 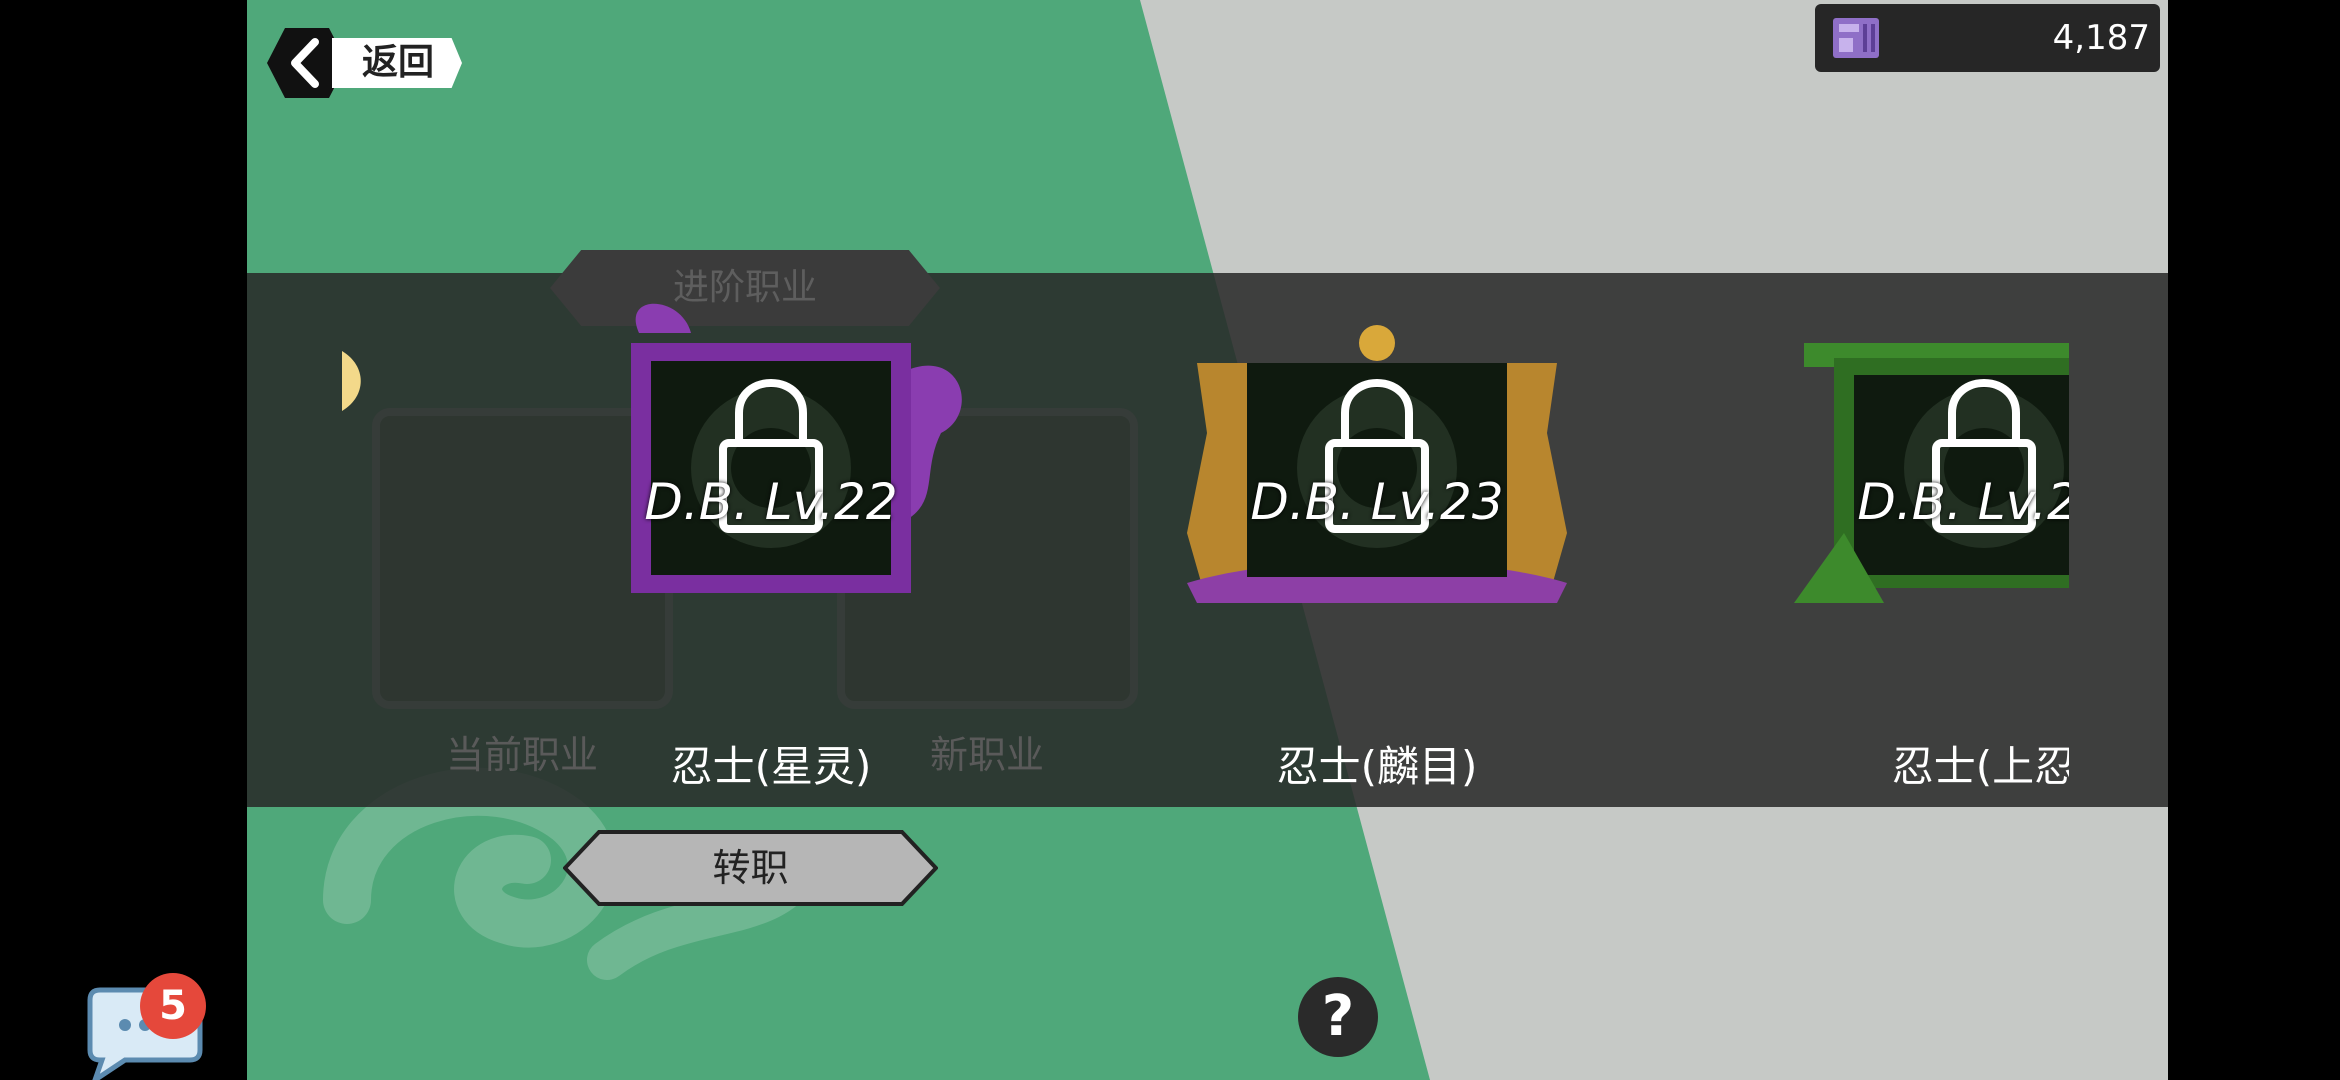 I want to click on job-level: D.B. Lv.23, so click(x=1377, y=502).